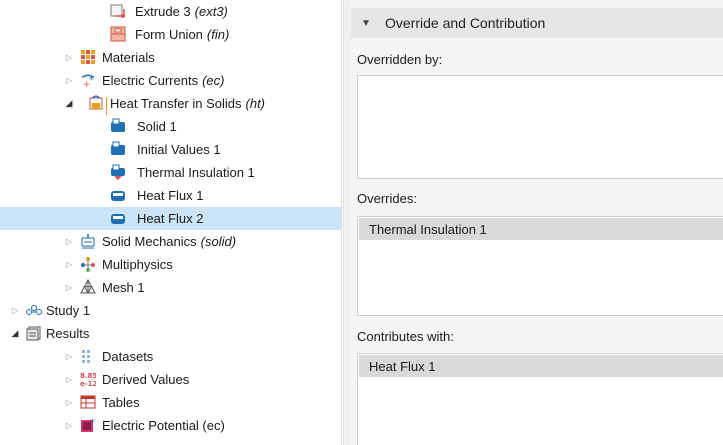  Describe the element at coordinates (123, 287) in the screenshot. I see `tree-item-label: Mesh 1` at that location.